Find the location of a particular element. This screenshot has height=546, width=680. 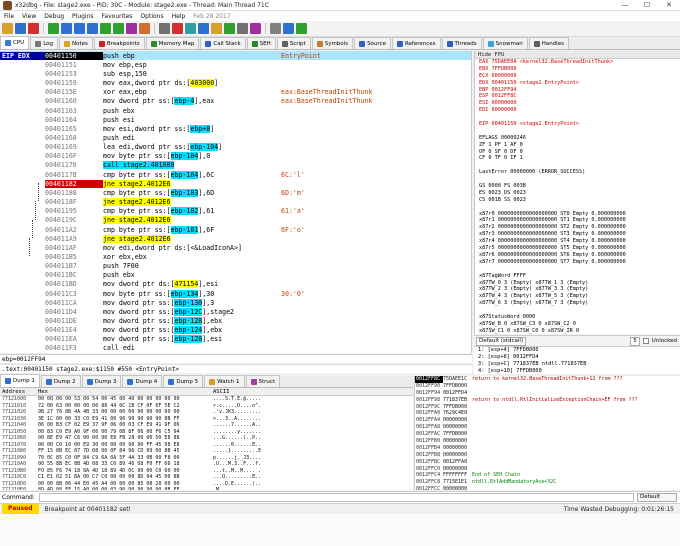

tab-cpu: CPU is located at coordinates (15, 42).